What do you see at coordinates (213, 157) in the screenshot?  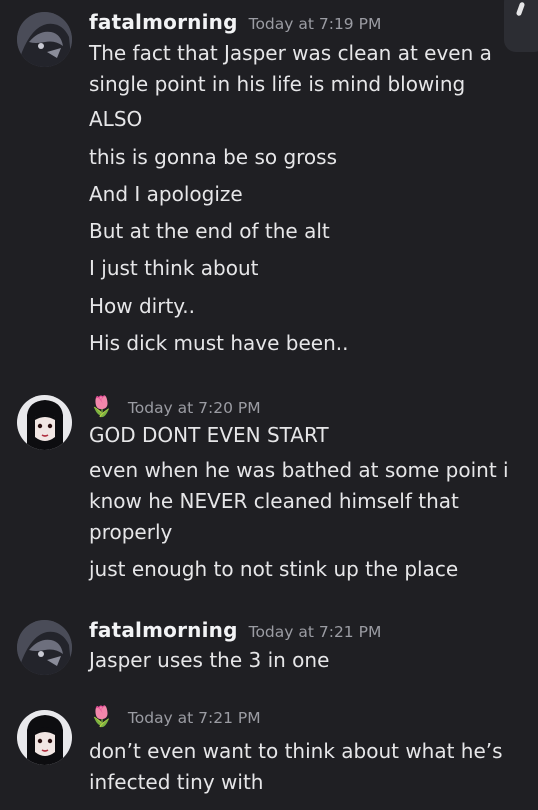 I see `message: this is gonna be so gross` at bounding box center [213, 157].